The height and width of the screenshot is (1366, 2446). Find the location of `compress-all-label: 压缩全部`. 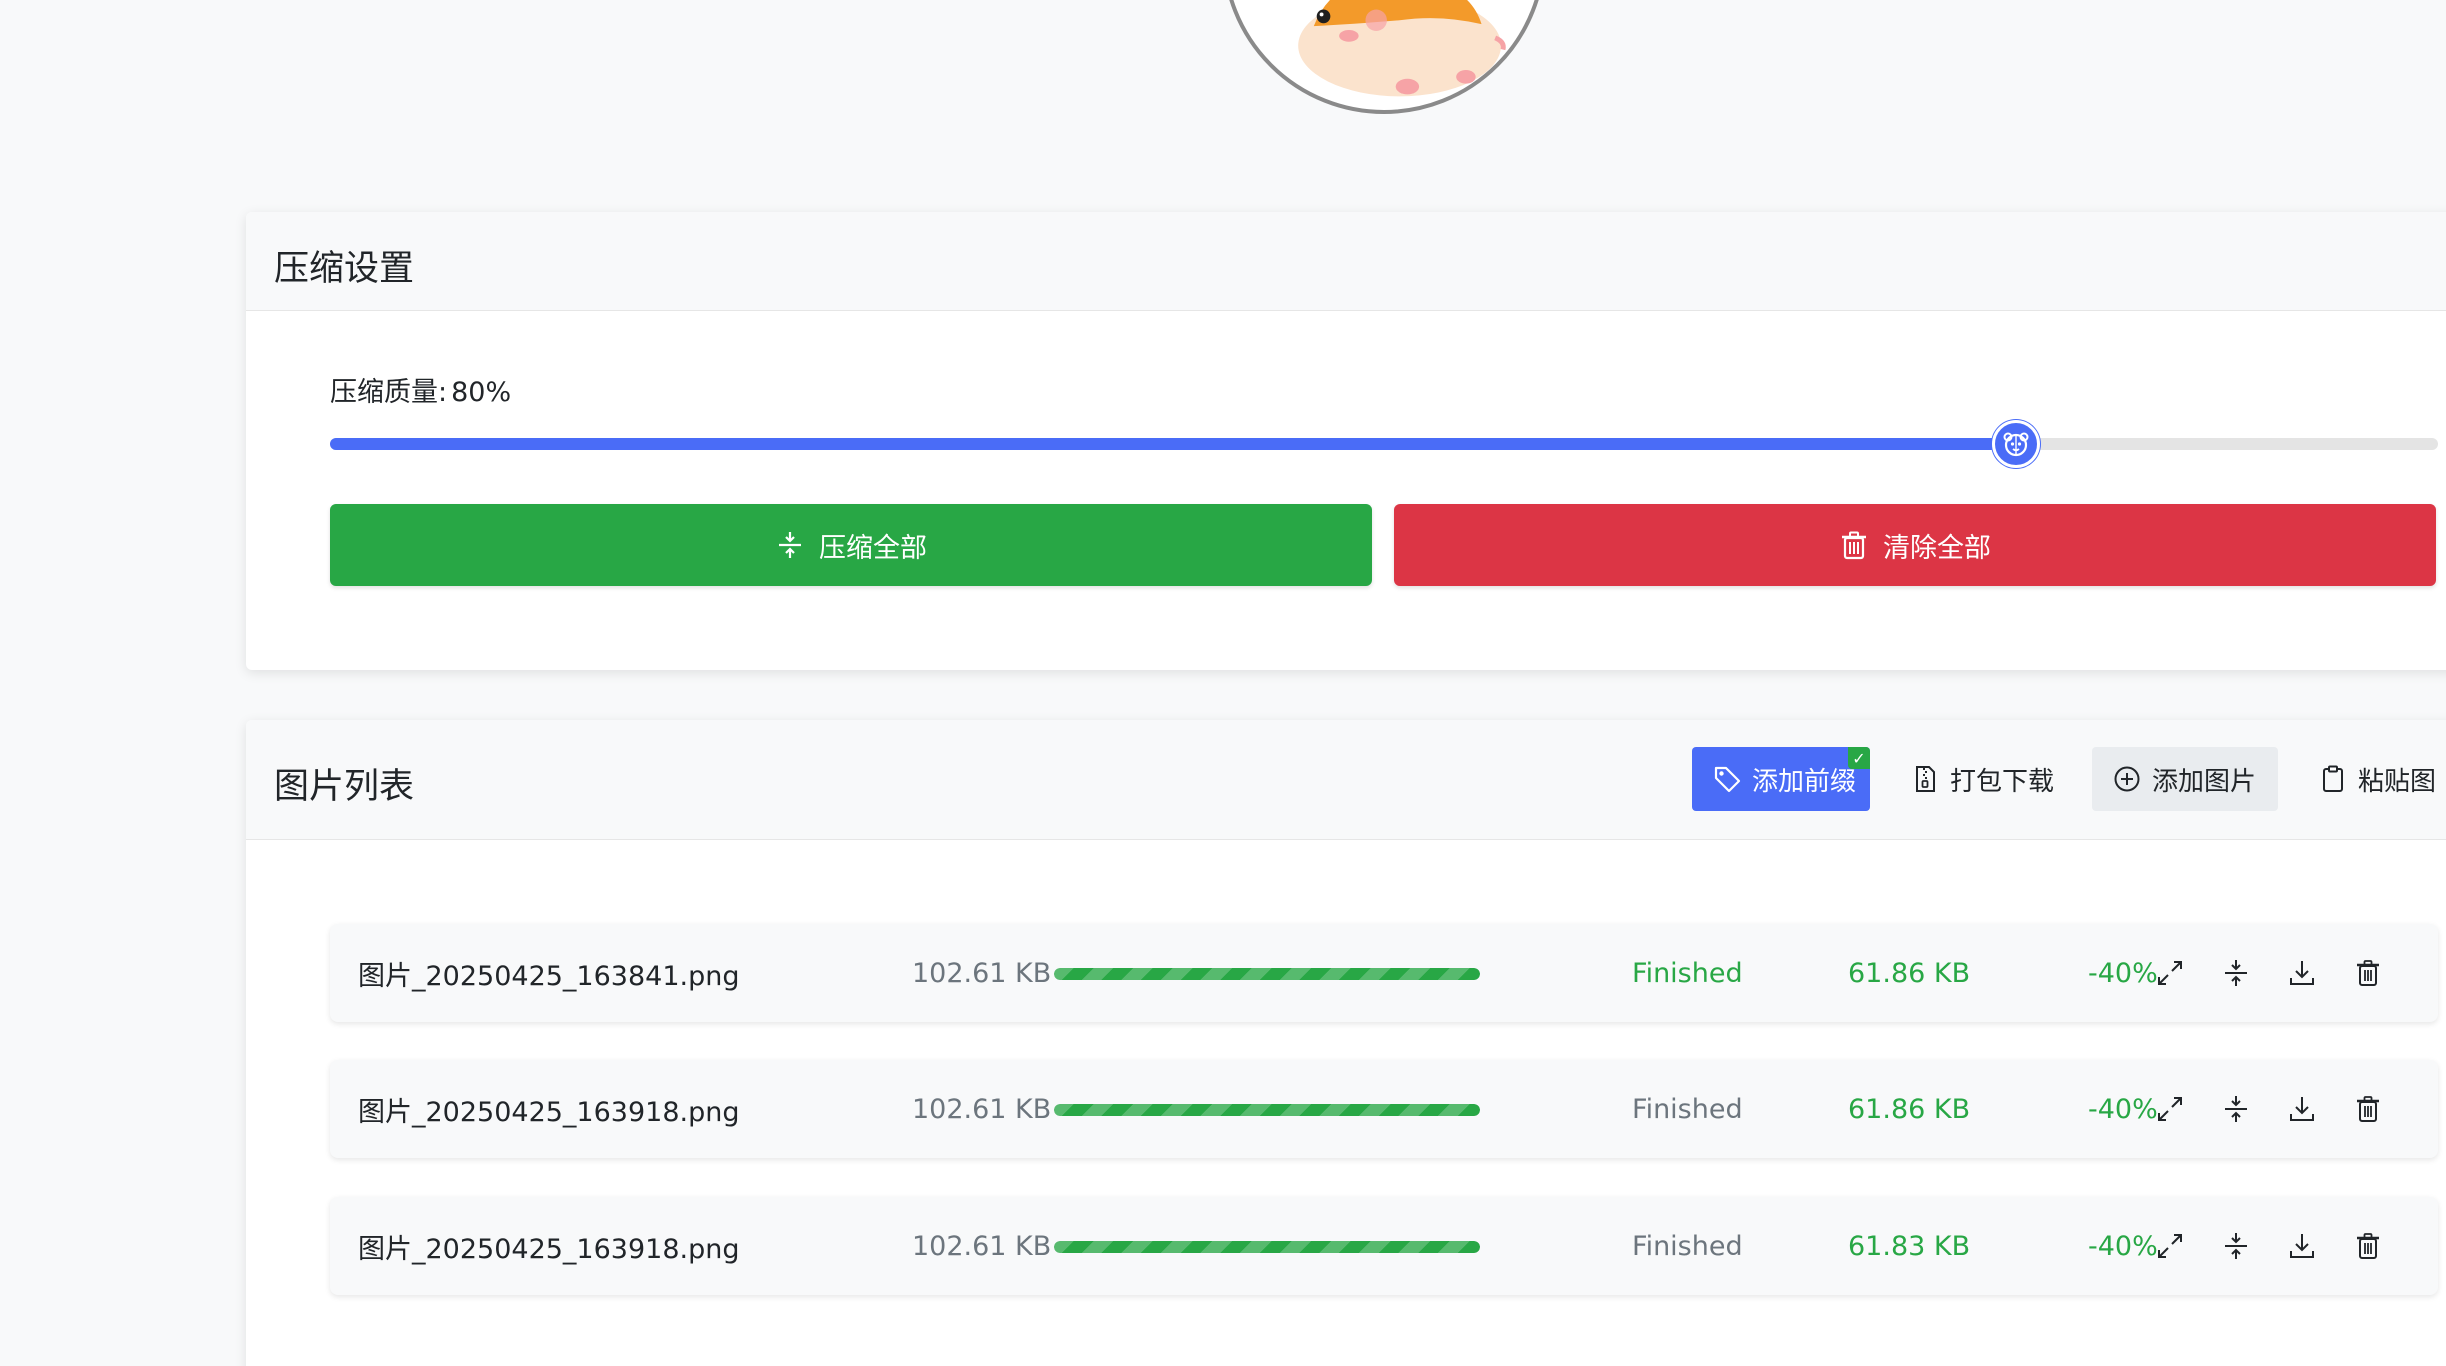

compress-all-label: 压缩全部 is located at coordinates (873, 548).